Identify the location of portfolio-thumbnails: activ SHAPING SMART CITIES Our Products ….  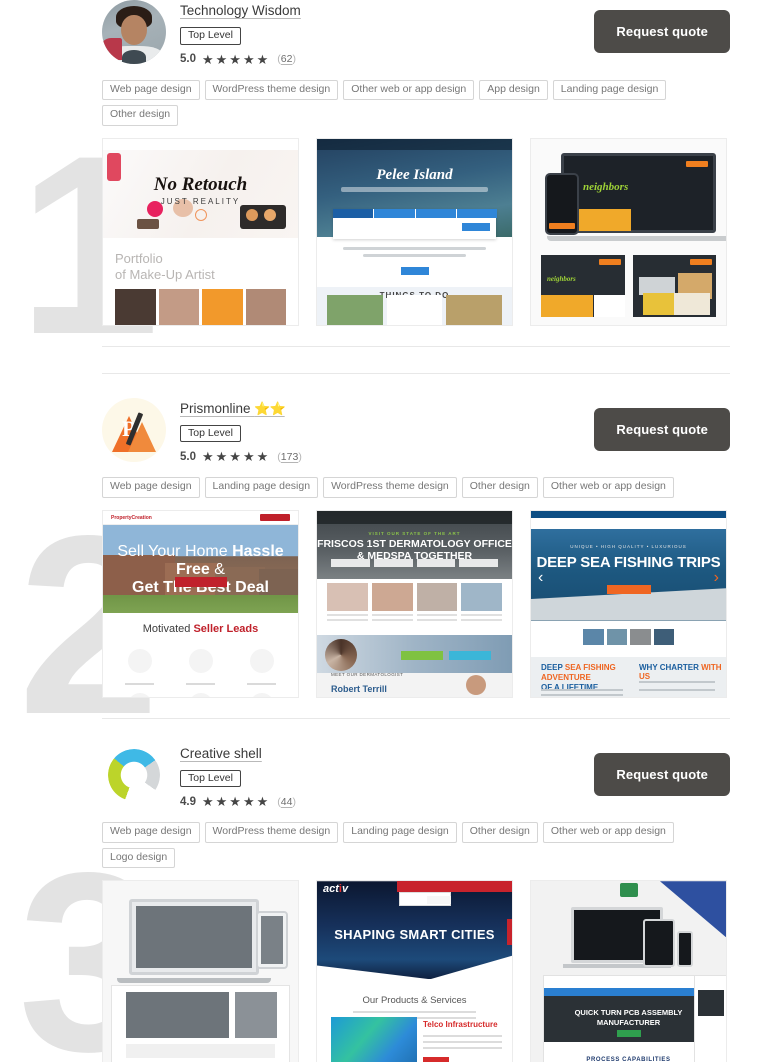
(416, 971).